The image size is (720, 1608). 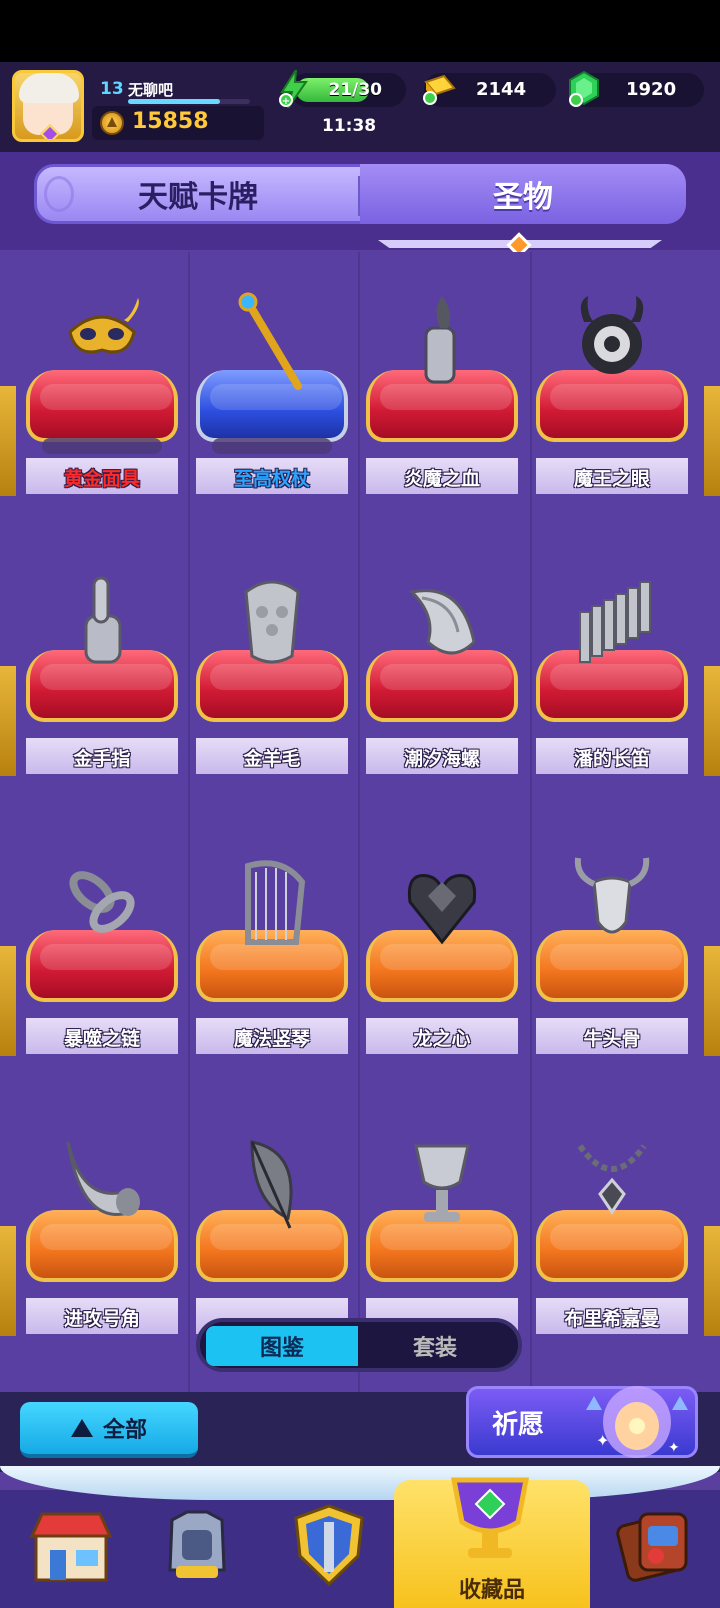 I want to click on wish-label: 祈愿, so click(x=518, y=1425).